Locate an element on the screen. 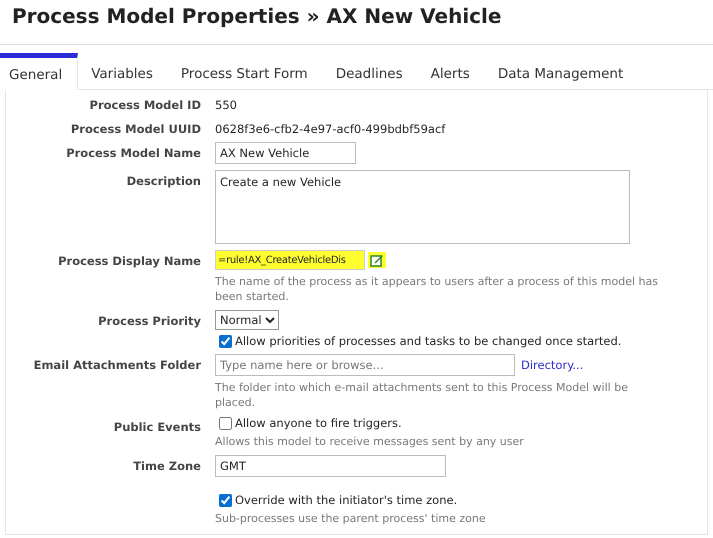  tab: Variables is located at coordinates (125, 71).